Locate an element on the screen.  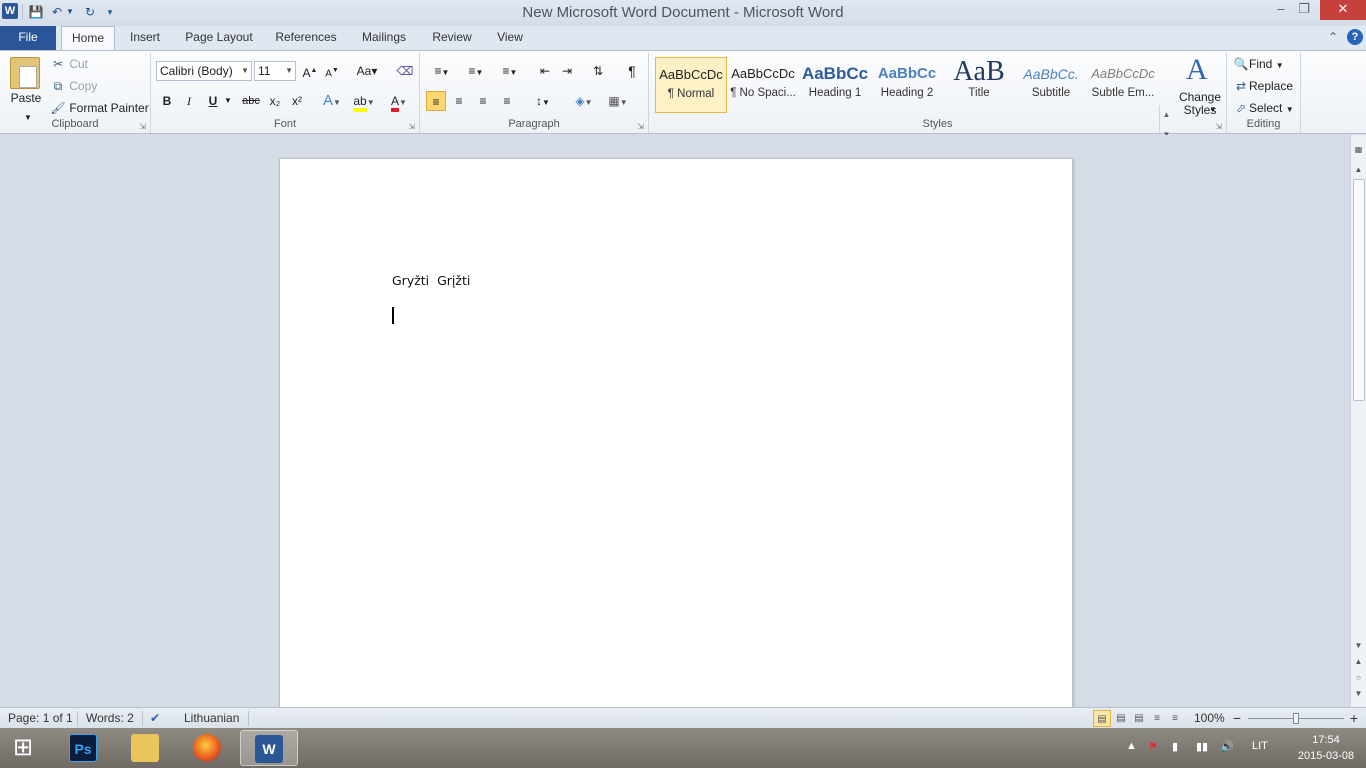
show-formatting-button: ¶ is located at coordinates (632, 71).